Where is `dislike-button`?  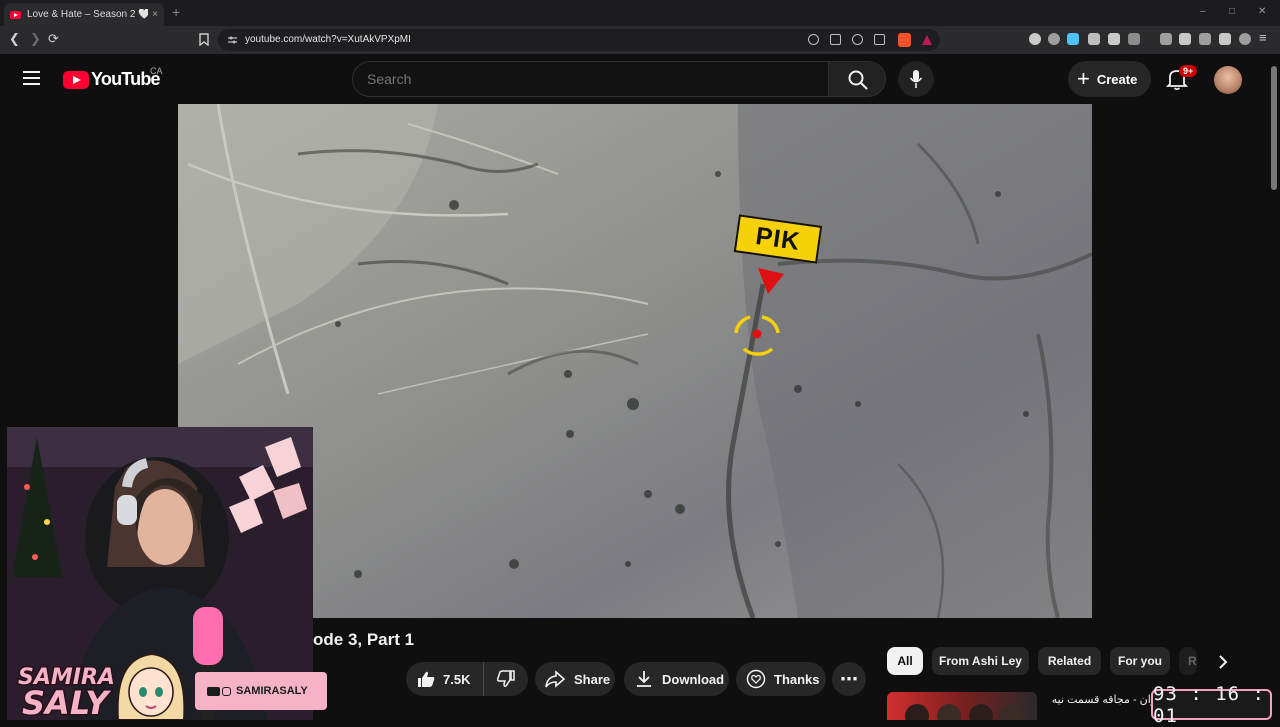 dislike-button is located at coordinates (506, 679).